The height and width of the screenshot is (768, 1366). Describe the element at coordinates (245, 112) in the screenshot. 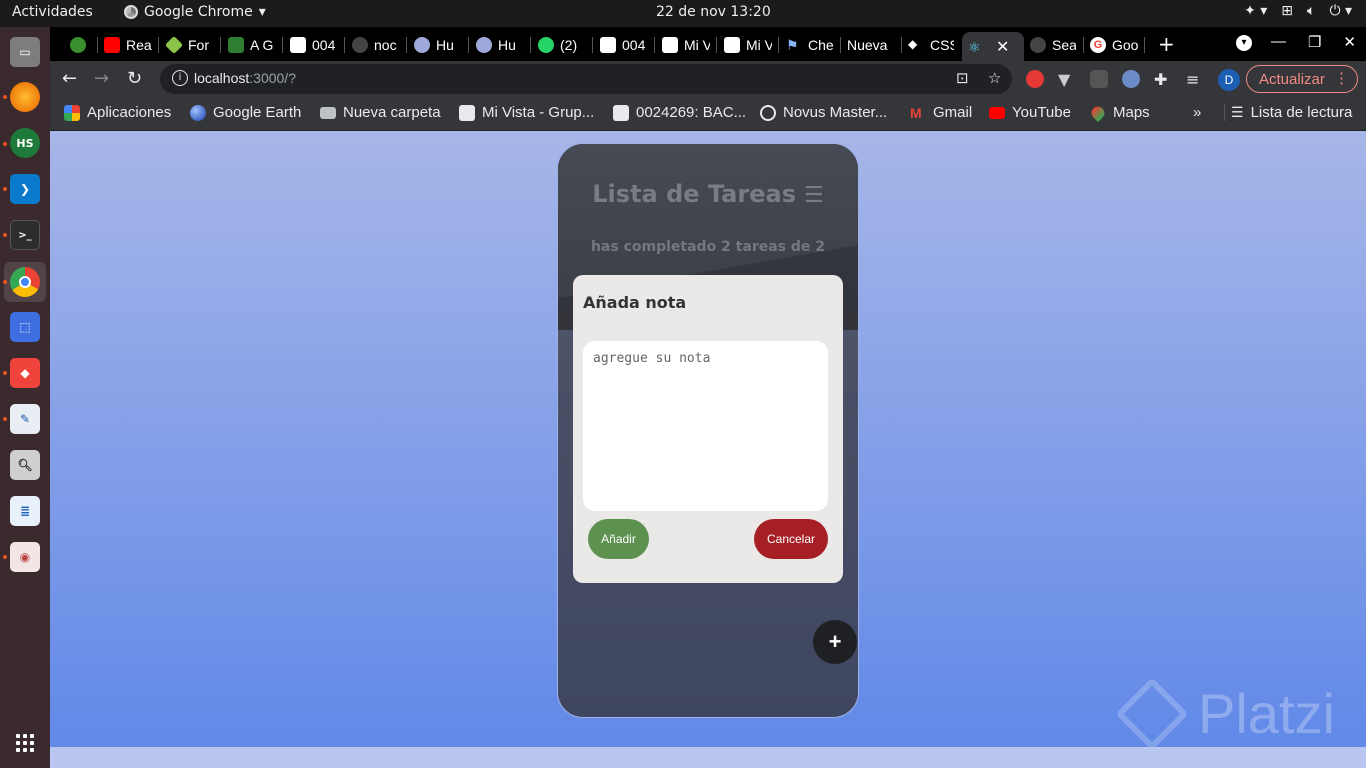

I see `bookmark-google-earth: Google Earth` at that location.